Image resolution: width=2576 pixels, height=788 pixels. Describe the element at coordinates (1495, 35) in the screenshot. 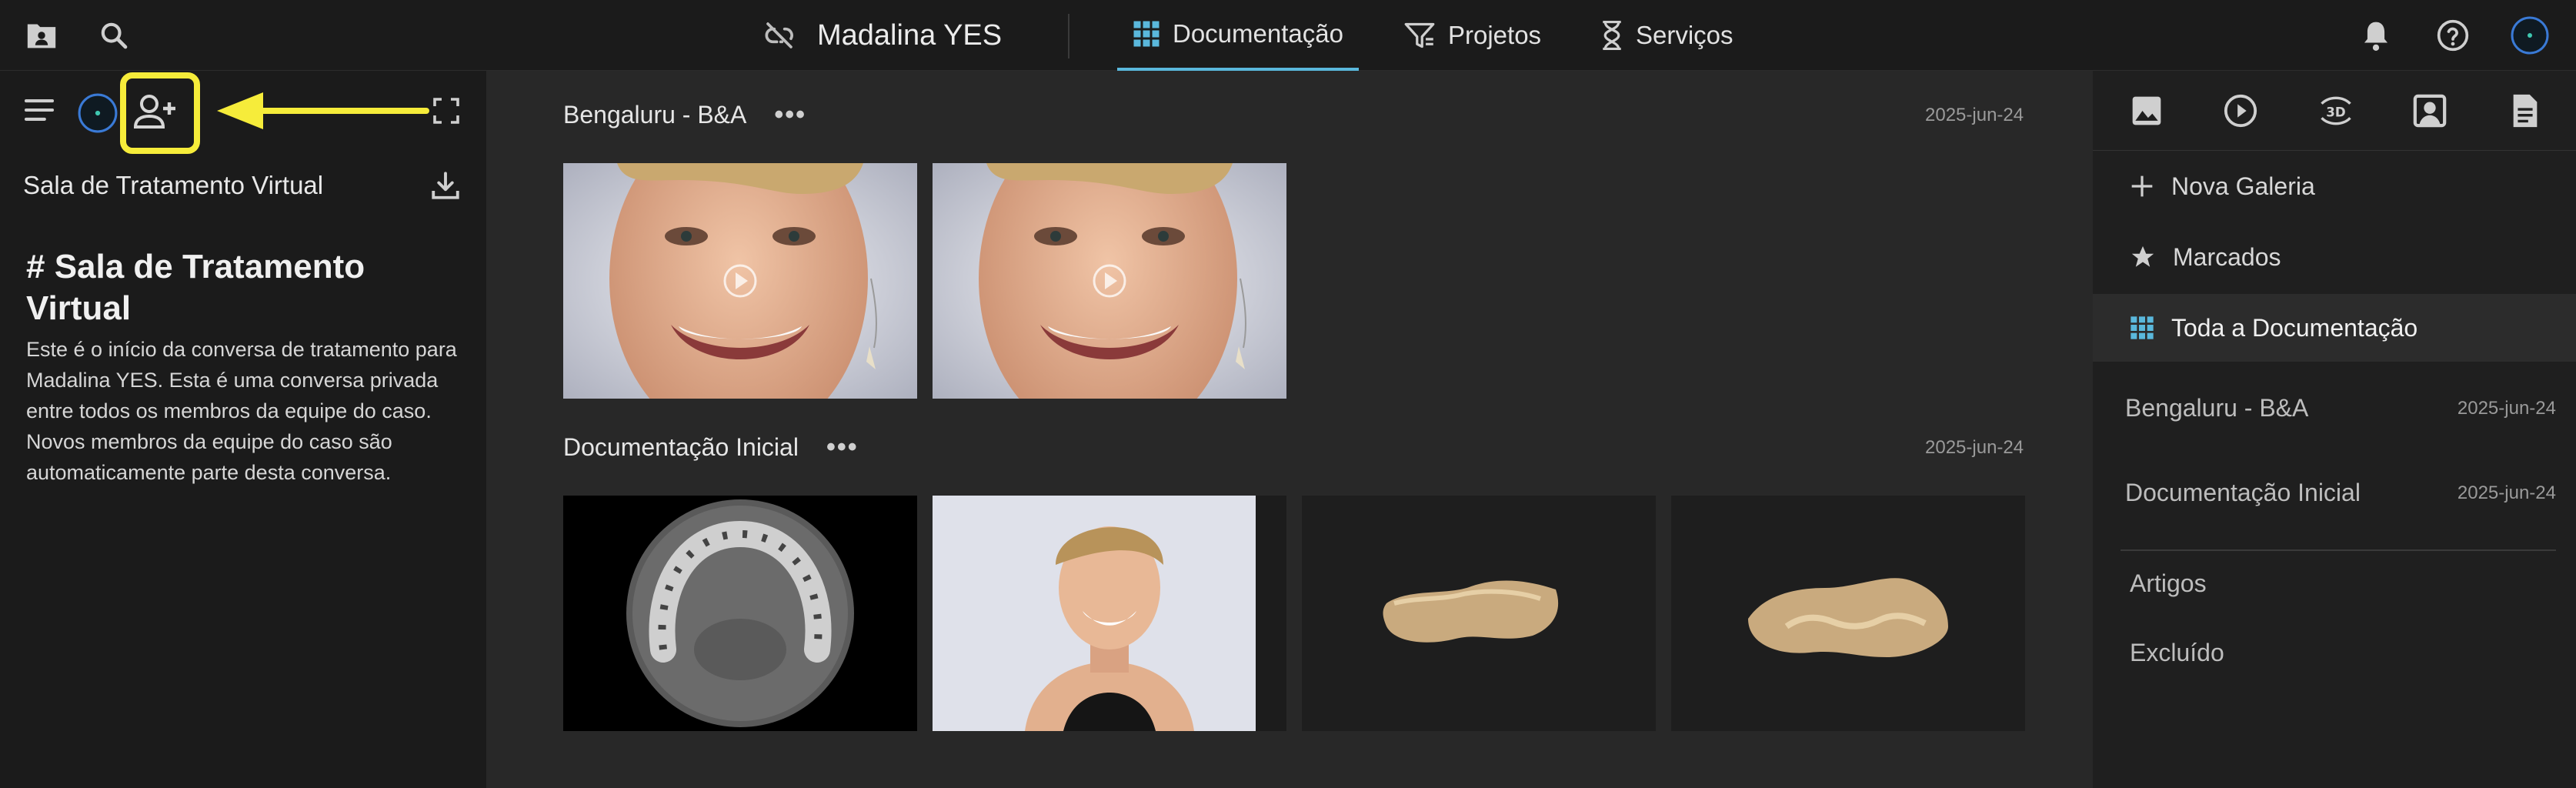

I see `tab-label: Projetos` at that location.